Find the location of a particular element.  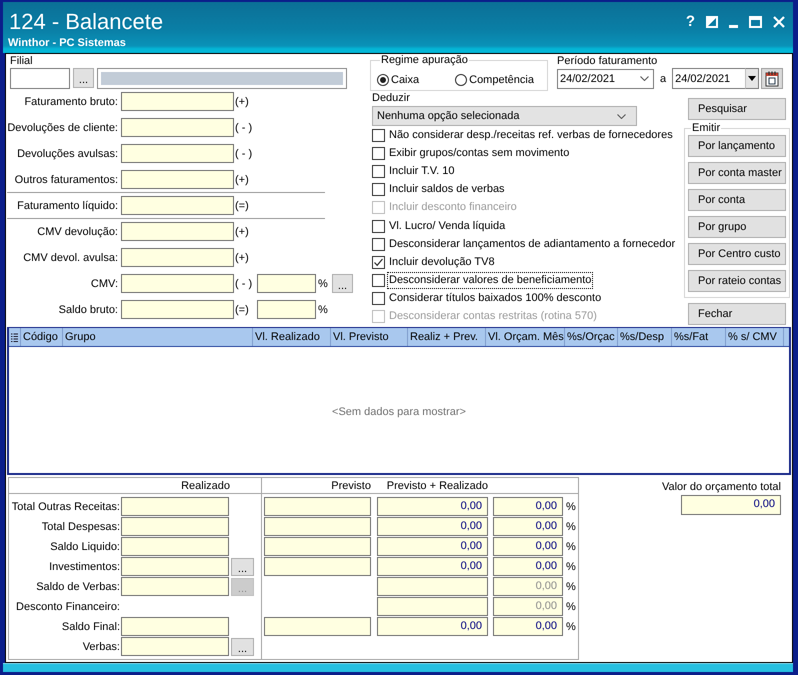

date-dropdown: 24/02/2021 is located at coordinates (605, 78).